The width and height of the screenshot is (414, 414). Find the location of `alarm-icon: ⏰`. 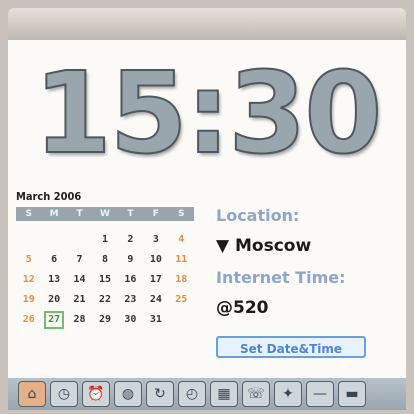

alarm-icon: ⏰ is located at coordinates (96, 394).